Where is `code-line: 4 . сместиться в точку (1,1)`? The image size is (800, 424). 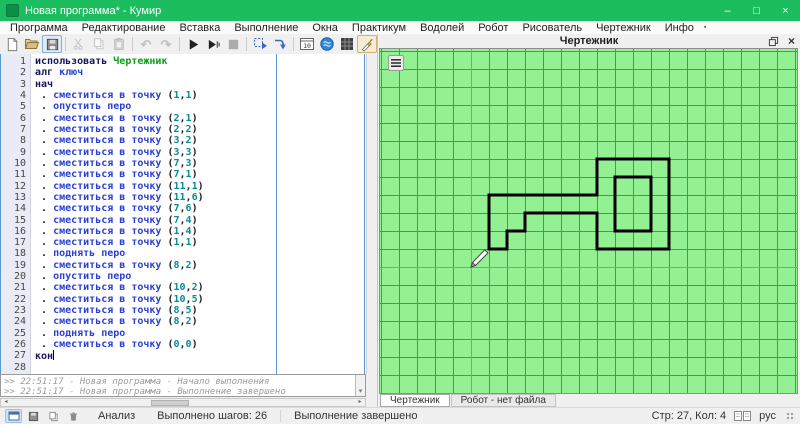
code-line: 4 . сместиться в точку (1,1) is located at coordinates (182, 95).